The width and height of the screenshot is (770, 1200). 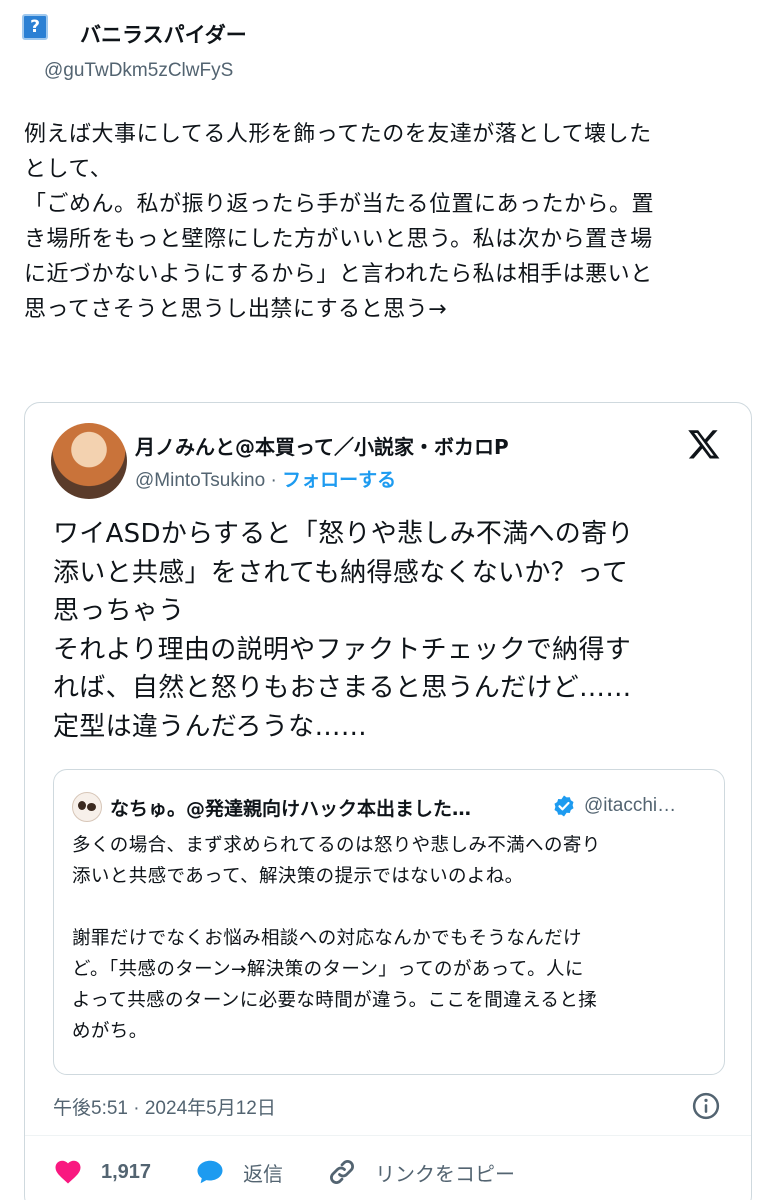 I want to click on copy-link-button: リンクをコピー, so click(x=421, y=1172).